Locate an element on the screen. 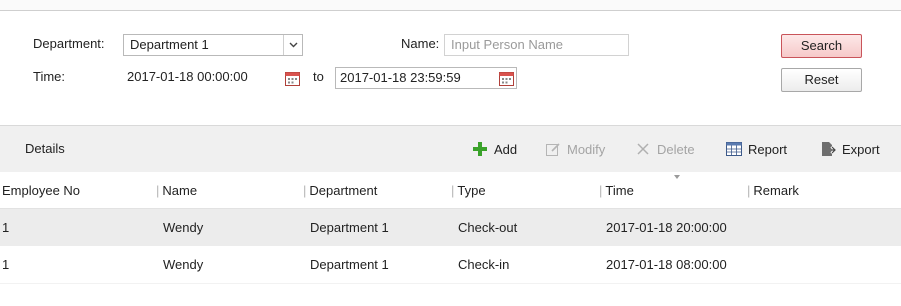 The width and height of the screenshot is (901, 306). start-time-value: 2017-01-18 00:00:00 is located at coordinates (187, 76).